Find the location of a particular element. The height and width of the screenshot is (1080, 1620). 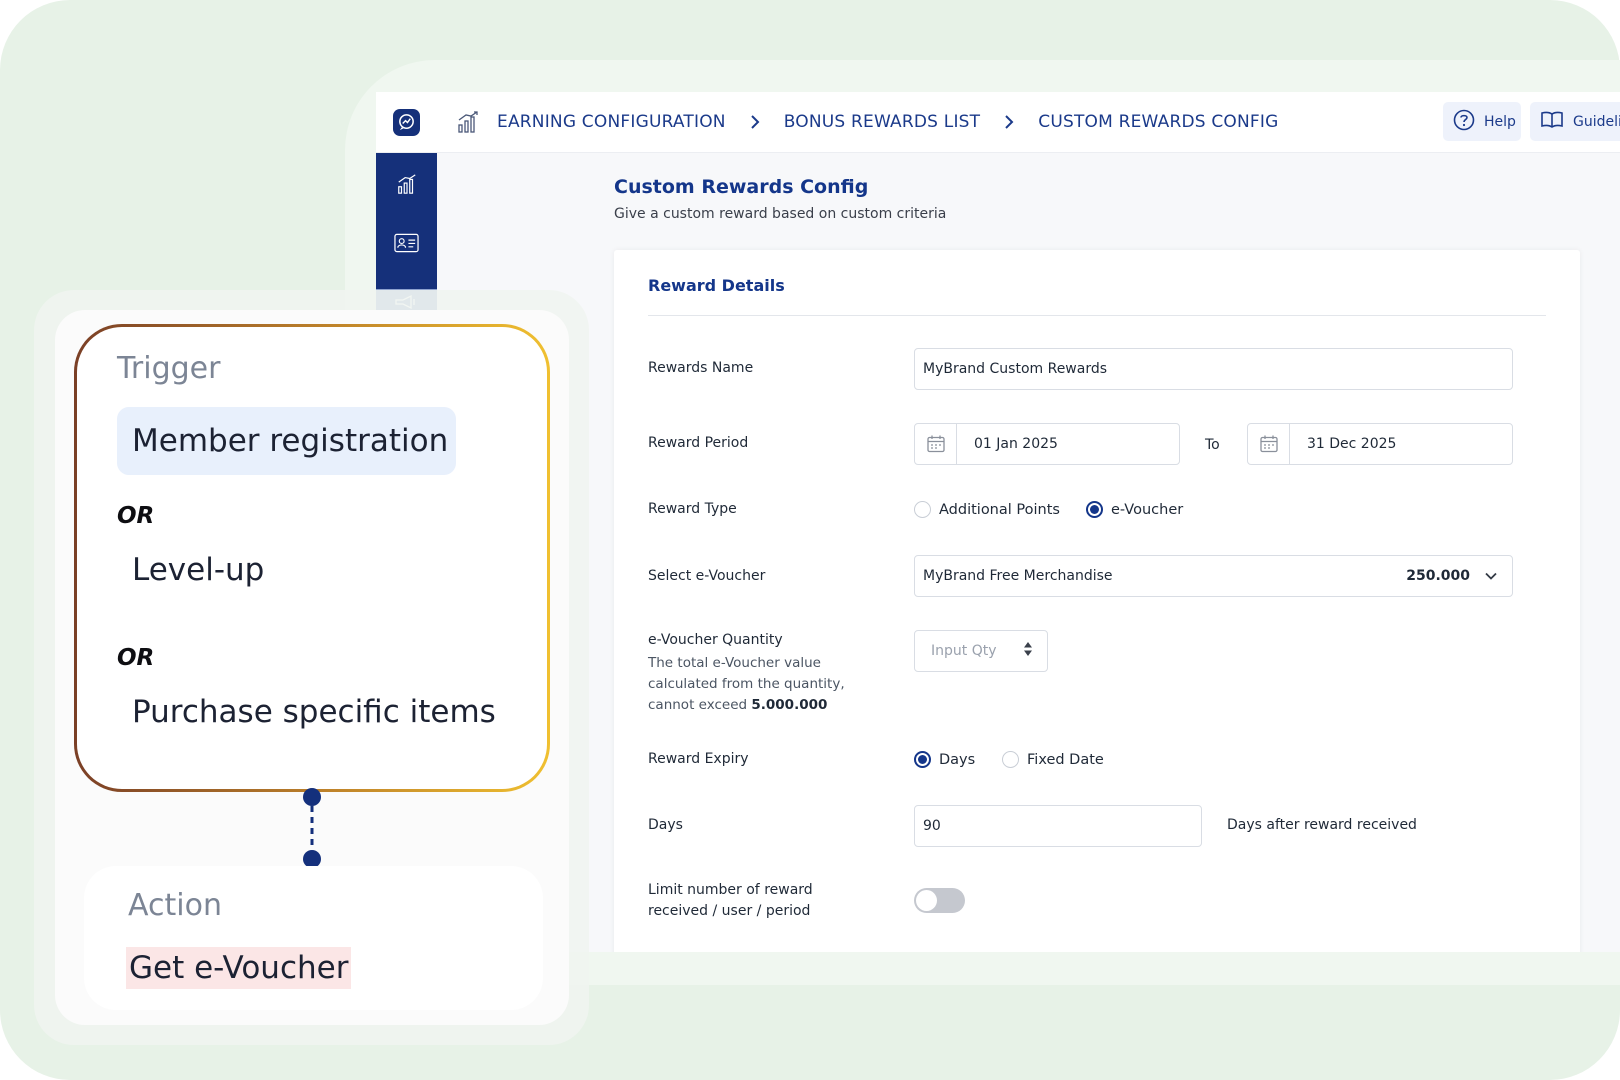

limit-toggle is located at coordinates (939, 900).